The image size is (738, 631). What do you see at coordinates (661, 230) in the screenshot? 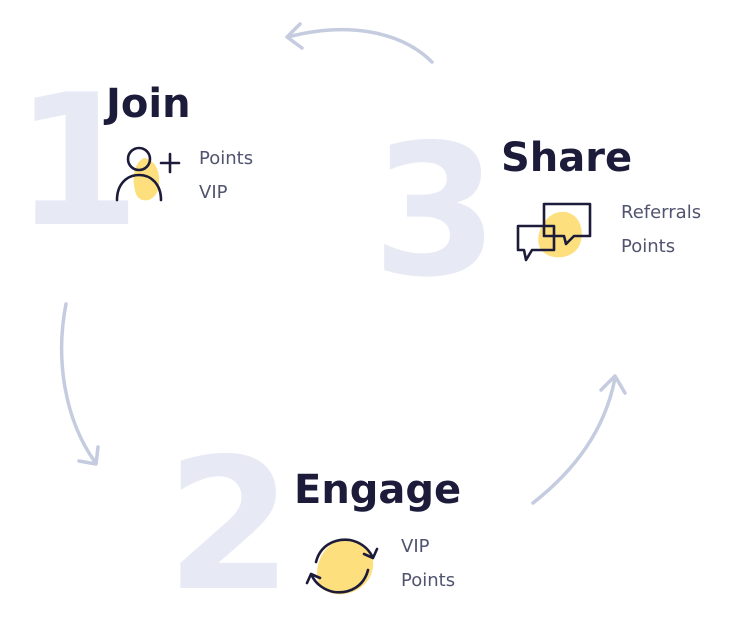
I see `step-3-items: Referrals Points` at bounding box center [661, 230].